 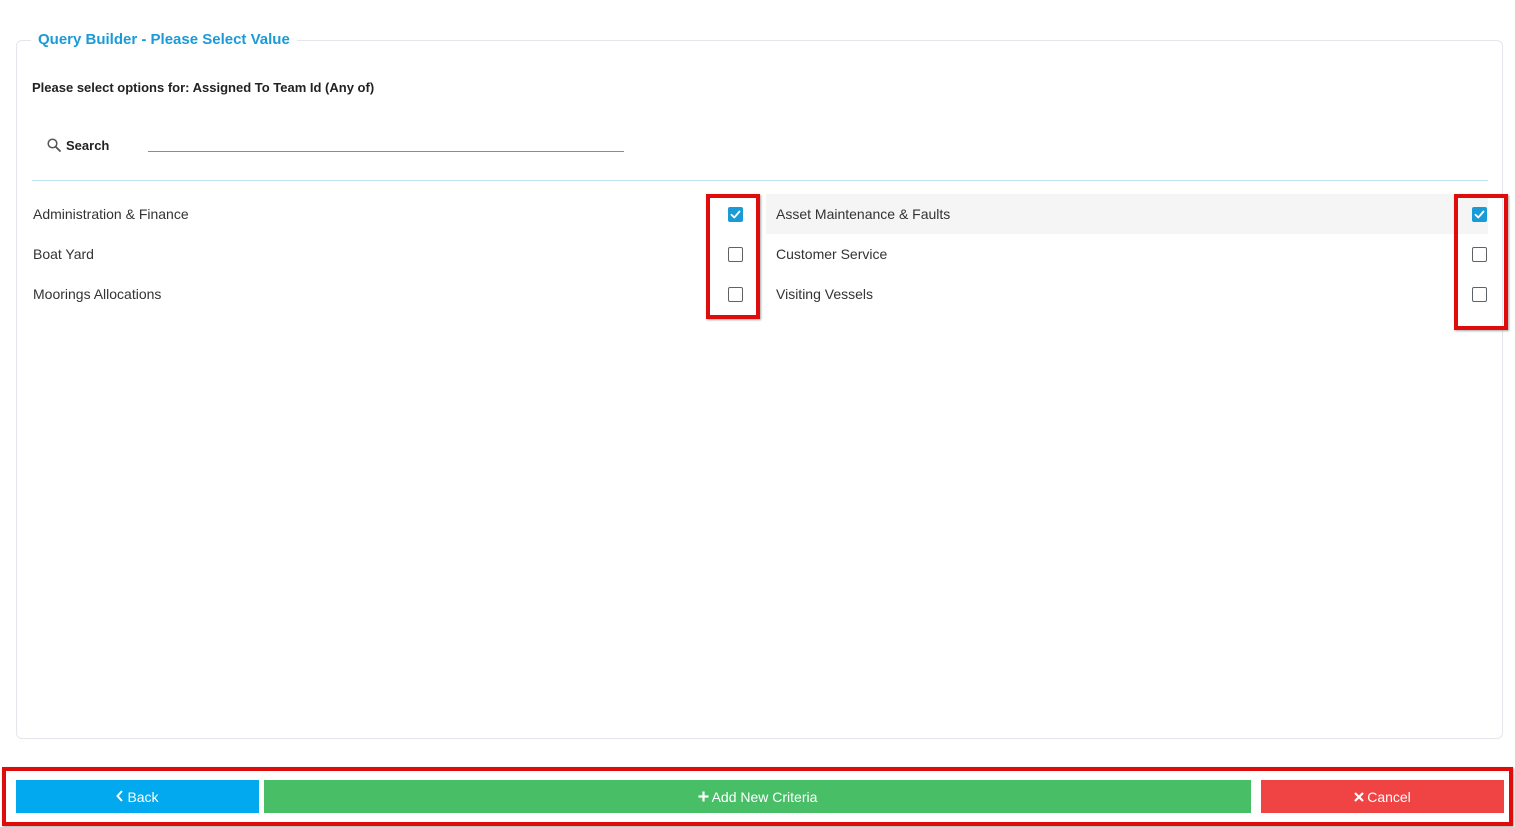 What do you see at coordinates (389, 214) in the screenshot?
I see `option-row-administration-finance: Administration & Finance` at bounding box center [389, 214].